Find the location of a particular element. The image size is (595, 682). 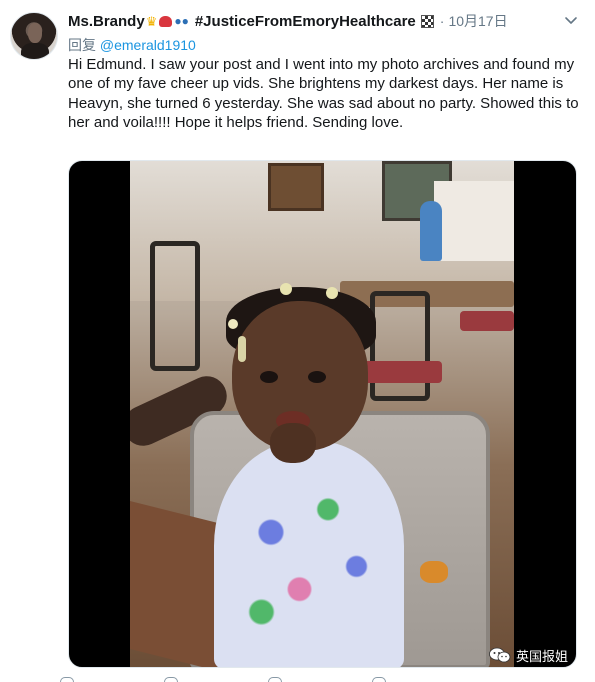

window is located at coordinates (474, 221).